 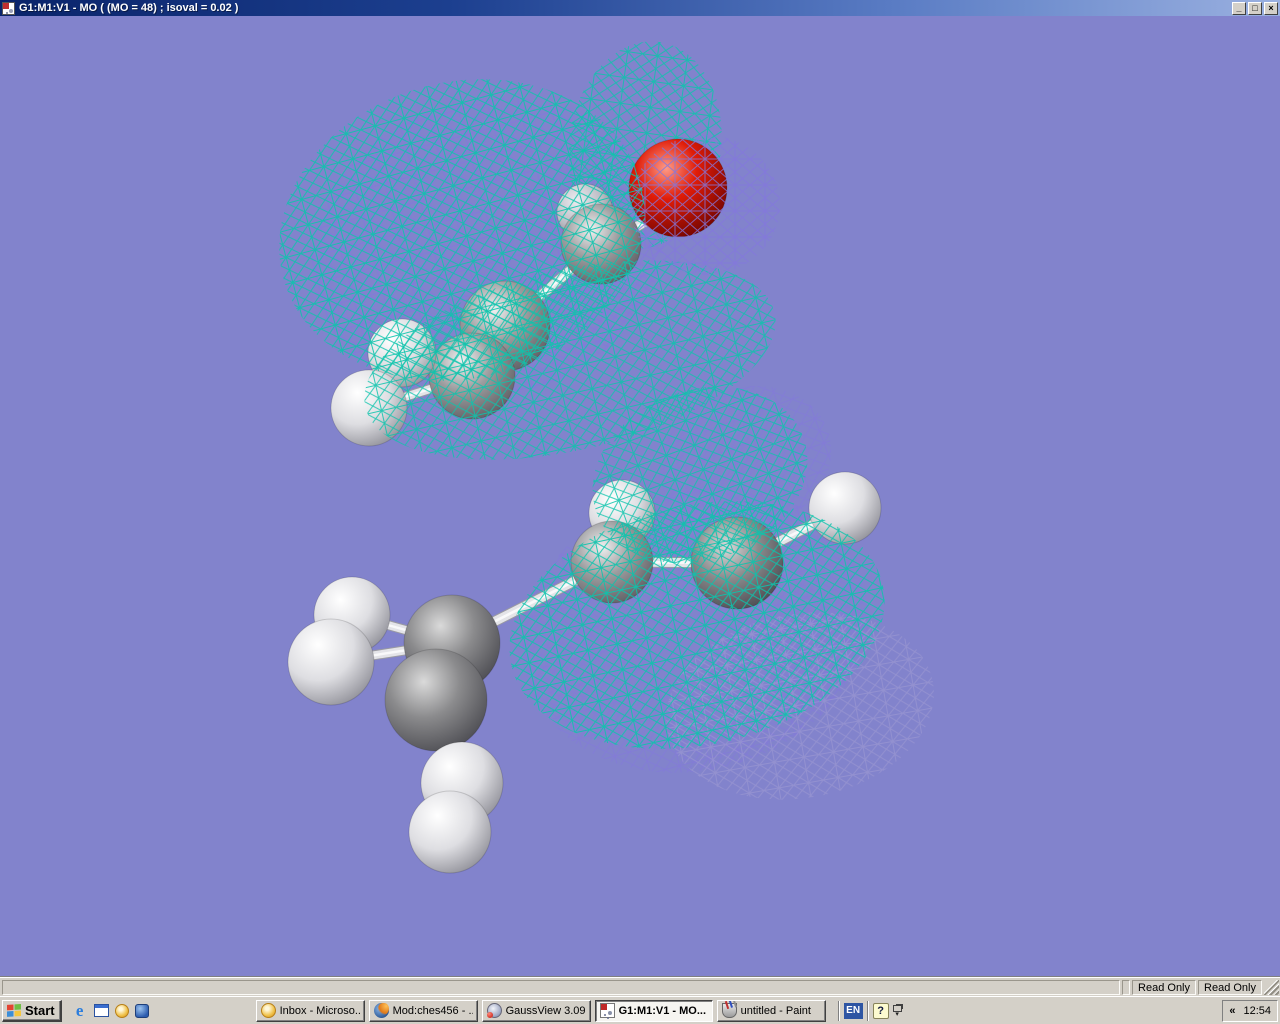 I want to click on status-panel-main, so click(x=561, y=987).